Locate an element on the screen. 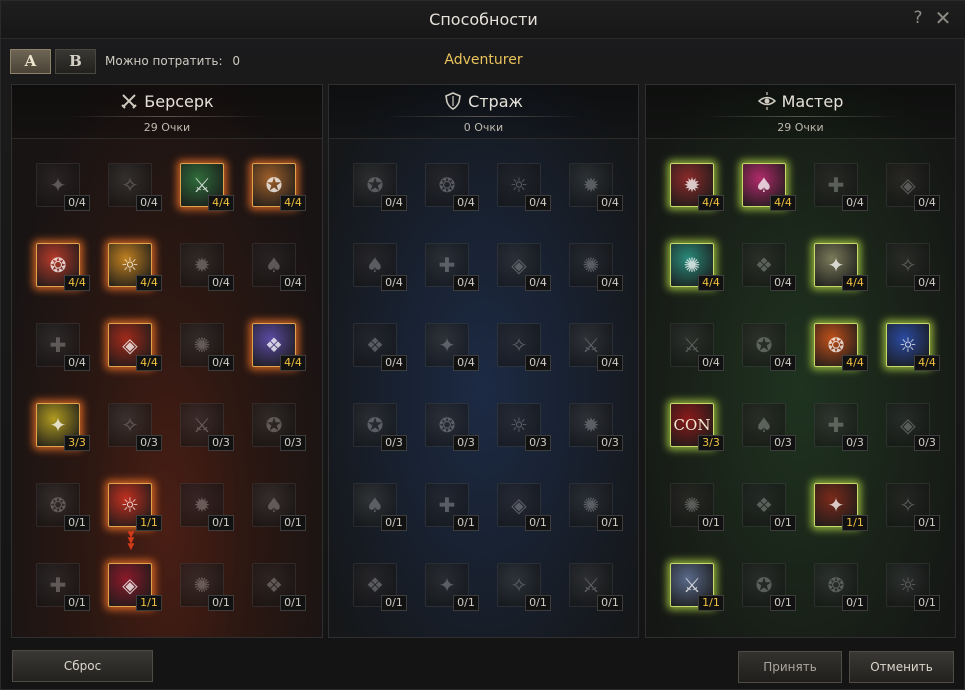 This screenshot has height=690, width=965. skill-slot: ✹ 0/3 is located at coordinates (596, 427).